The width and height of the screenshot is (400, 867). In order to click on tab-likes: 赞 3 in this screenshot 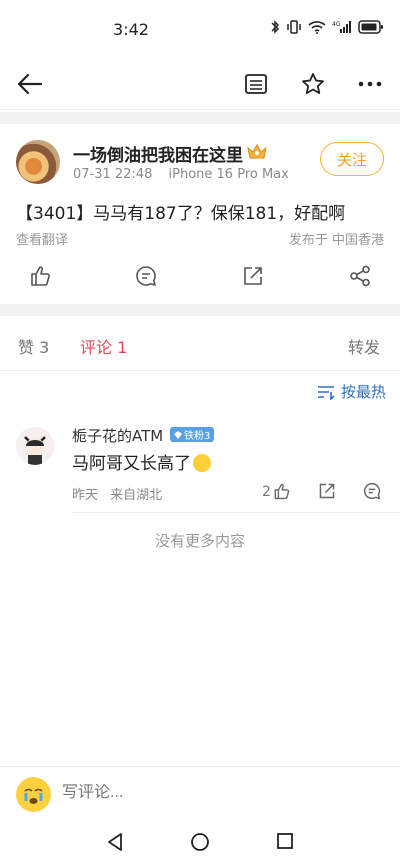, I will do `click(33, 346)`.